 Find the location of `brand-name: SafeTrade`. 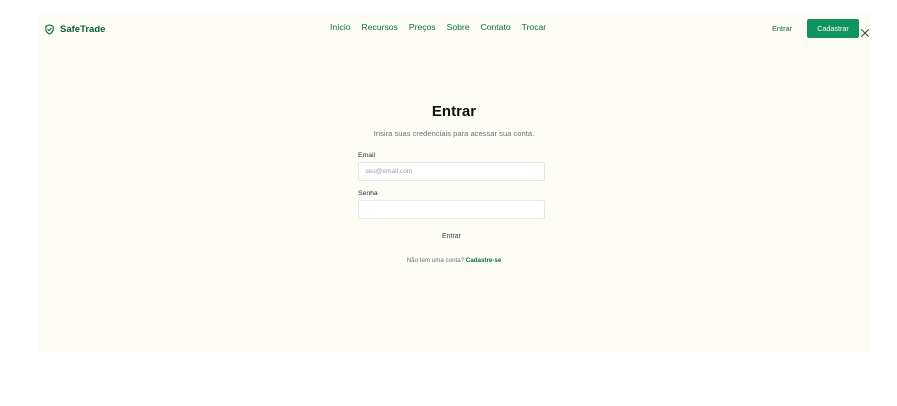

brand-name: SafeTrade is located at coordinates (83, 29).